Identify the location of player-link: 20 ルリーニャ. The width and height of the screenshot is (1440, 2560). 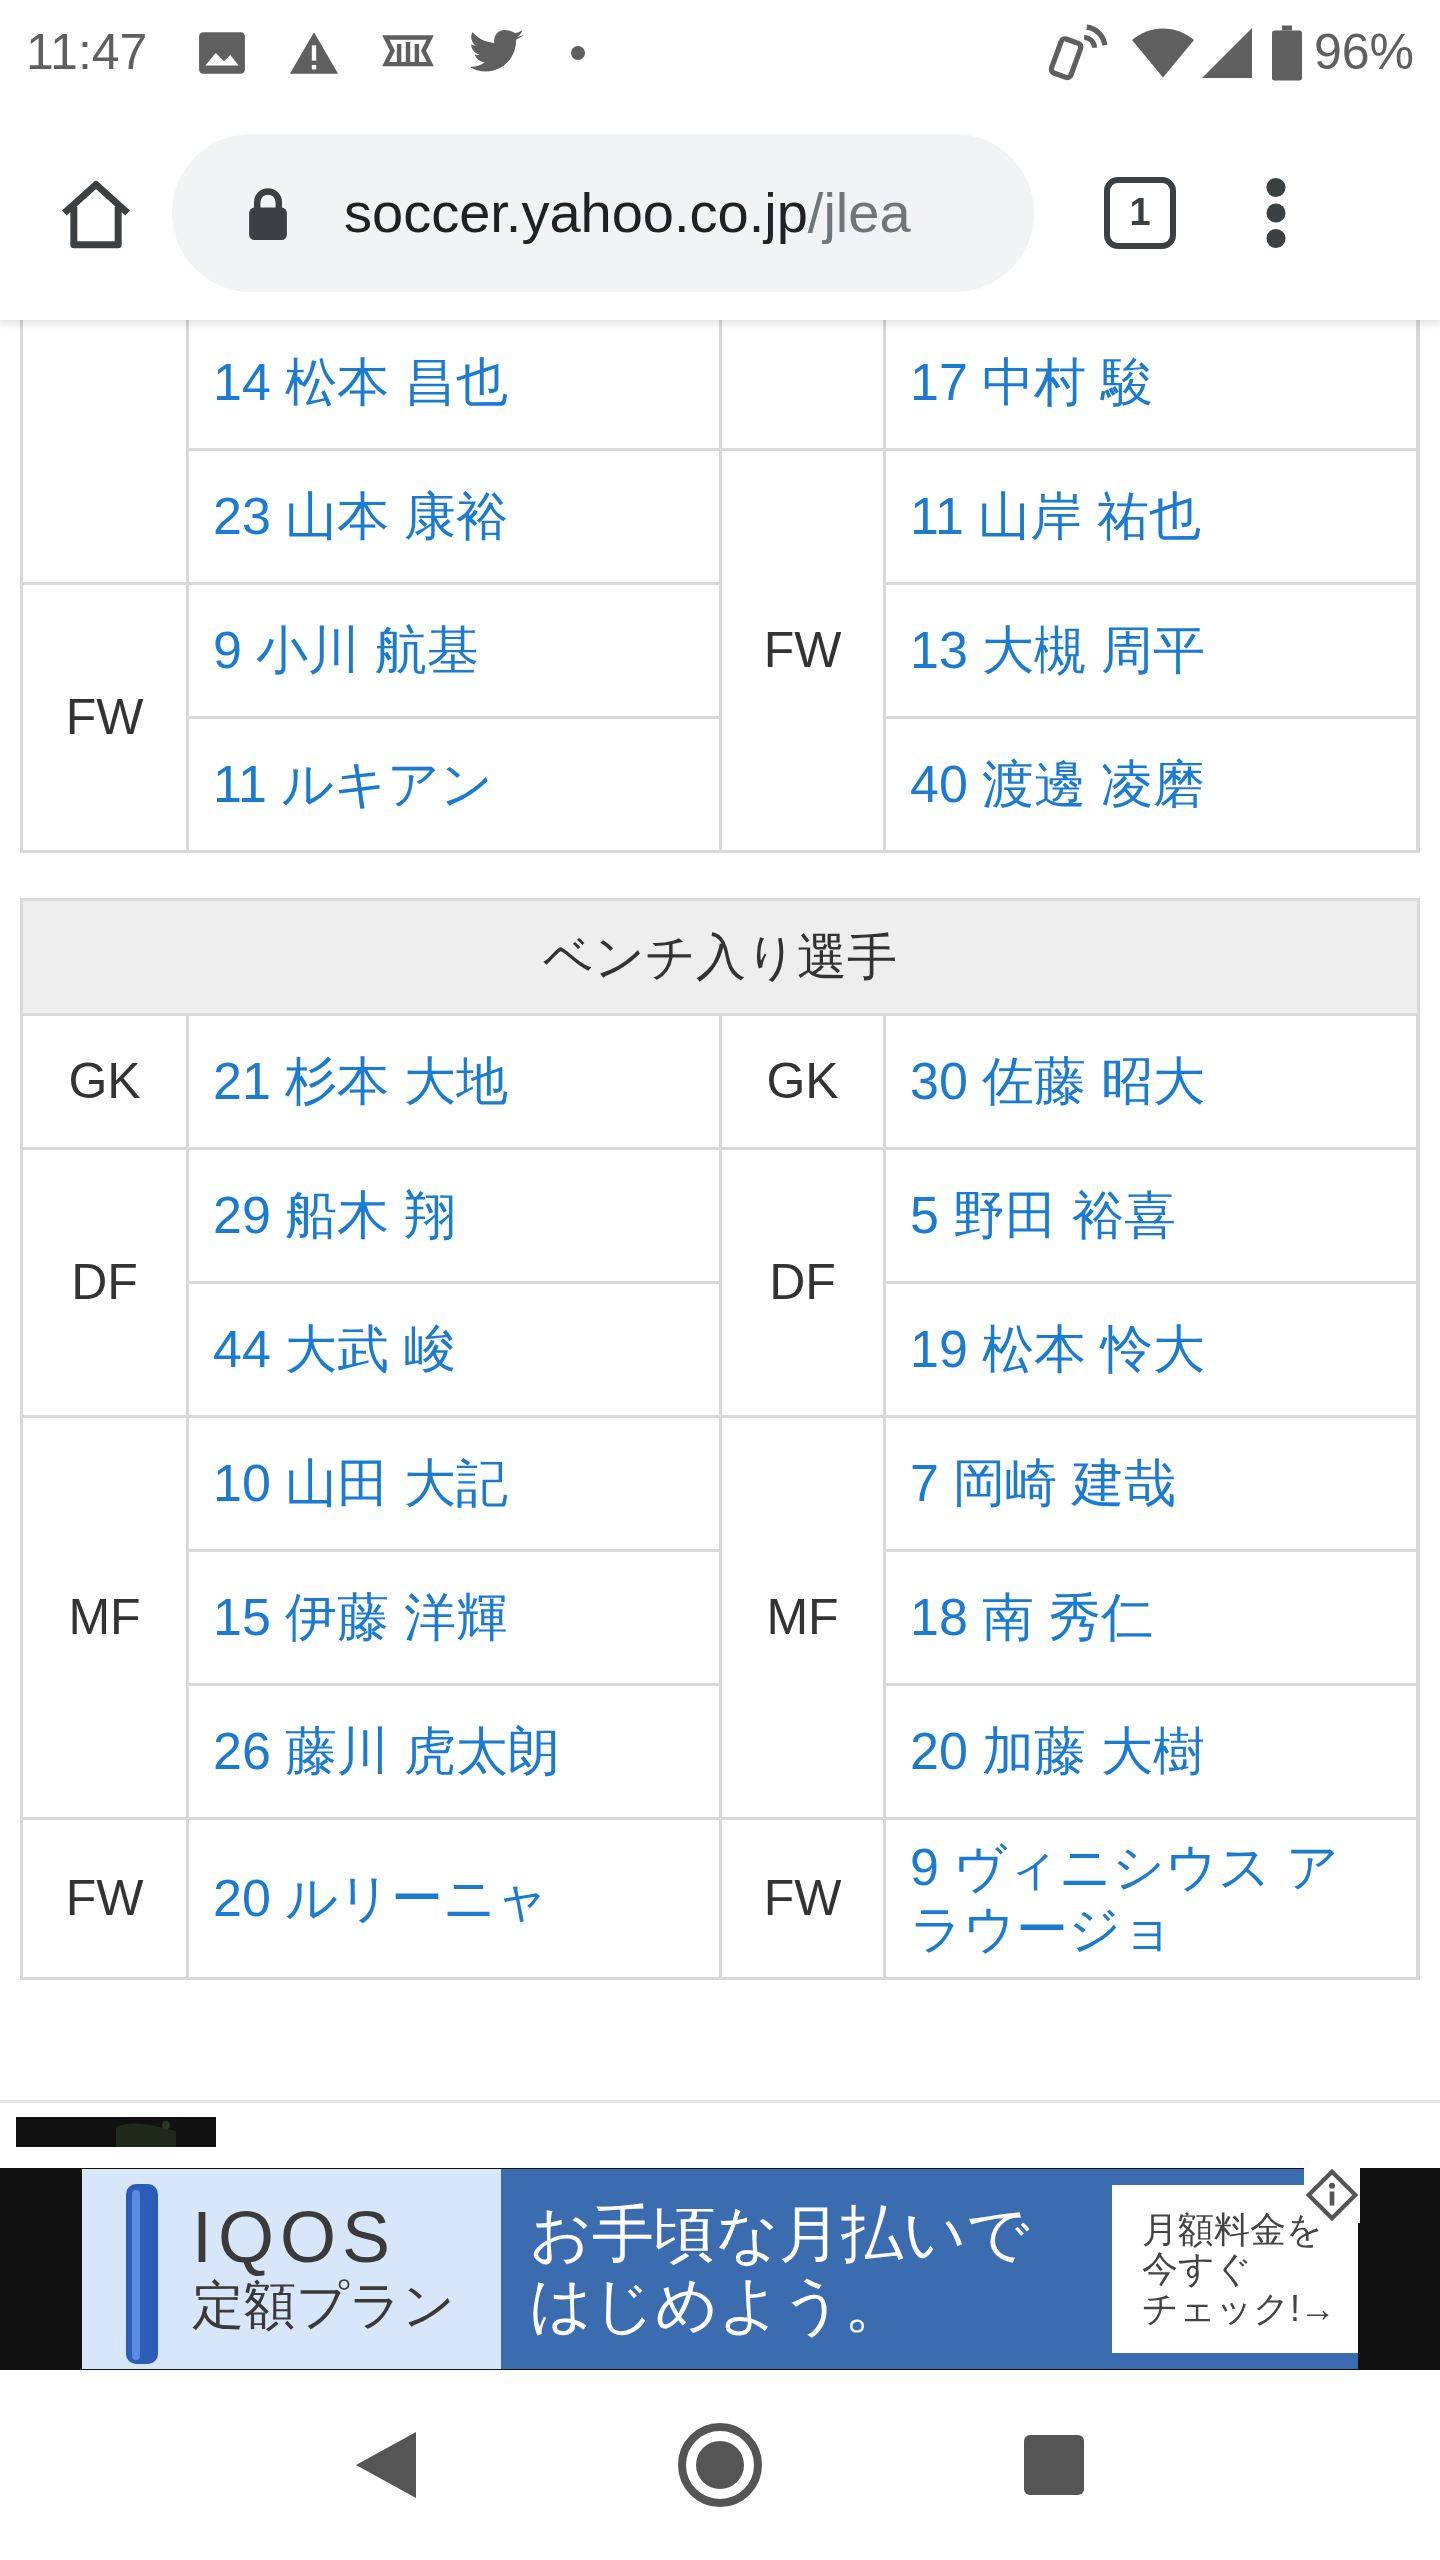
(381, 1898).